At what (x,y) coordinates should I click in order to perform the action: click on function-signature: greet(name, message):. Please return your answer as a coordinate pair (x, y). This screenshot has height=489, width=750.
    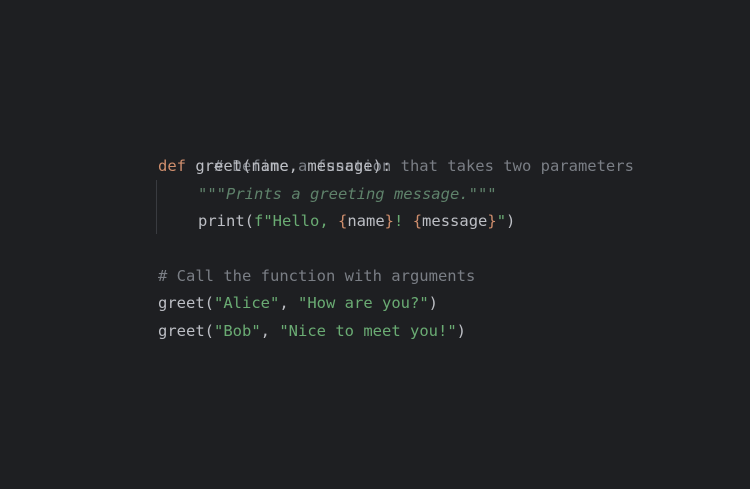
    Looking at the image, I should click on (289, 166).